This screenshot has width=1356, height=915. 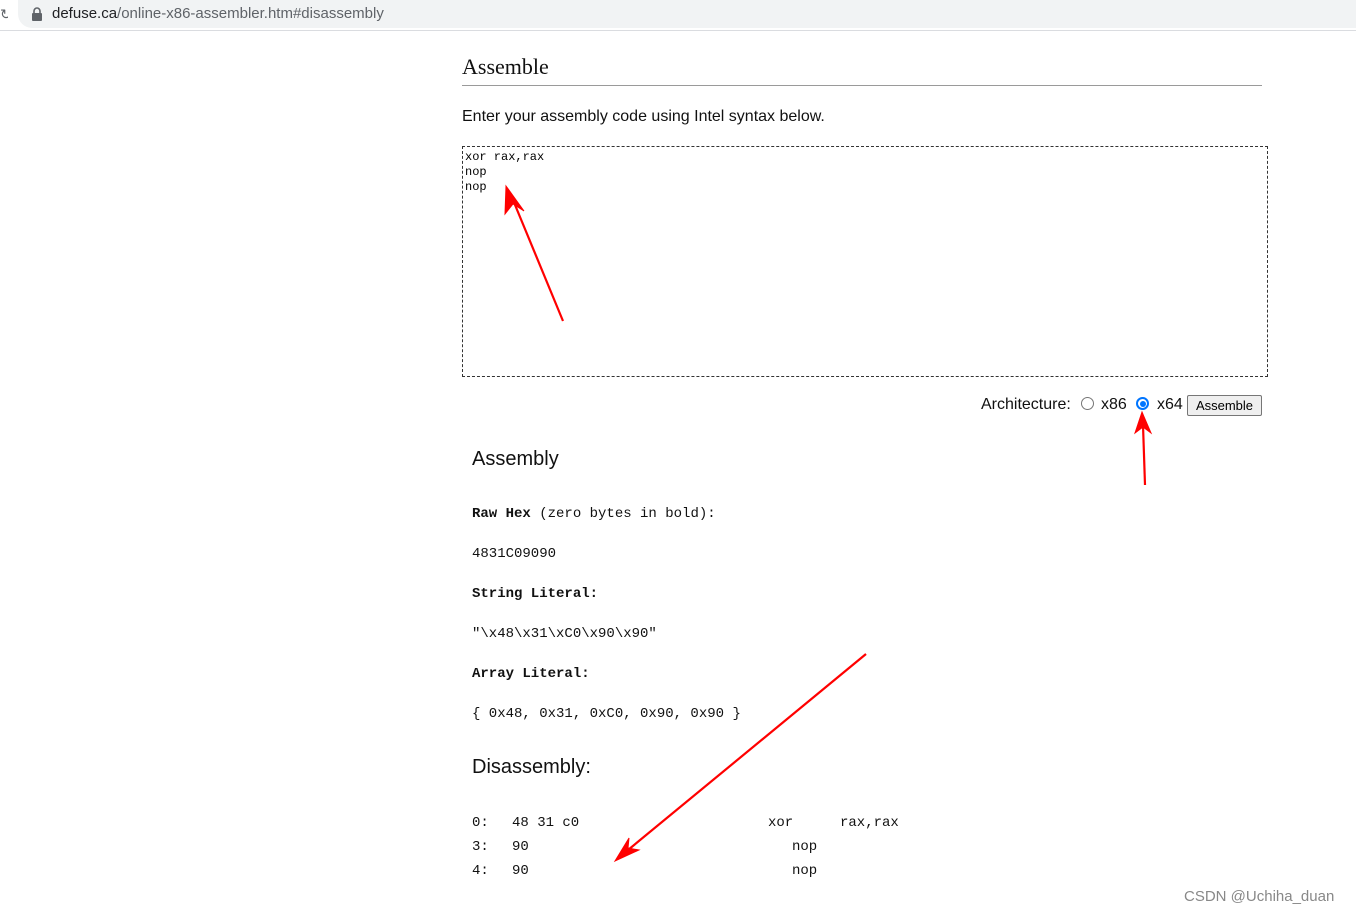 What do you see at coordinates (606, 714) in the screenshot?
I see `array-literal-value: { 0x48, 0x31, 0xC0, 0x90, 0x90 }` at bounding box center [606, 714].